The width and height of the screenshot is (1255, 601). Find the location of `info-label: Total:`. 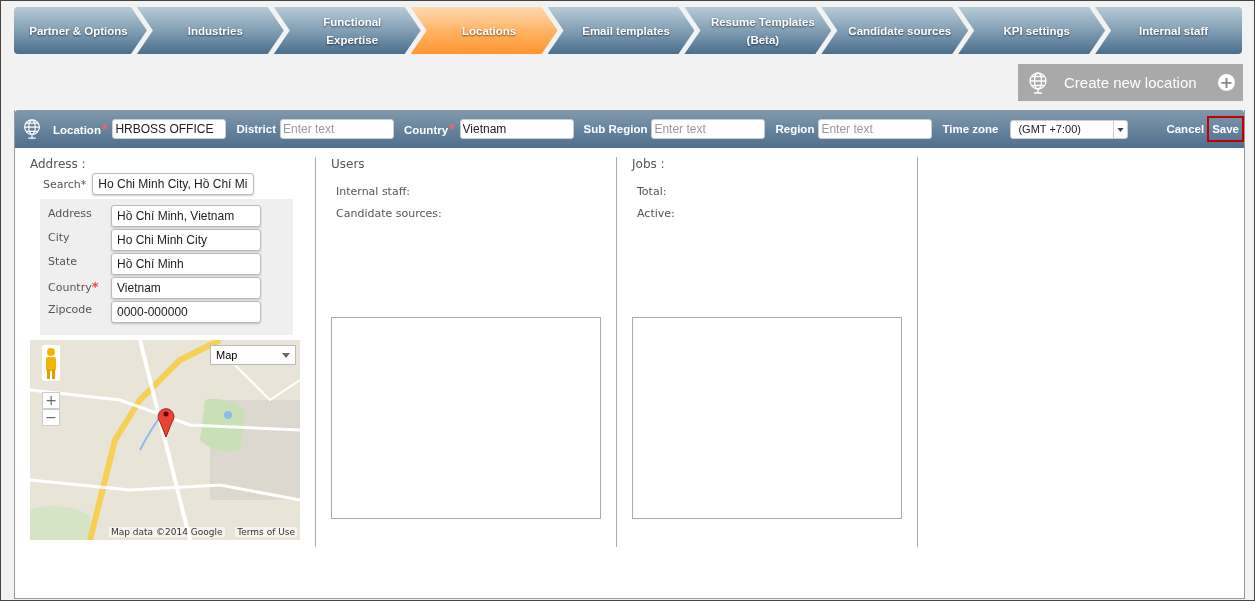

info-label: Total: is located at coordinates (652, 191).